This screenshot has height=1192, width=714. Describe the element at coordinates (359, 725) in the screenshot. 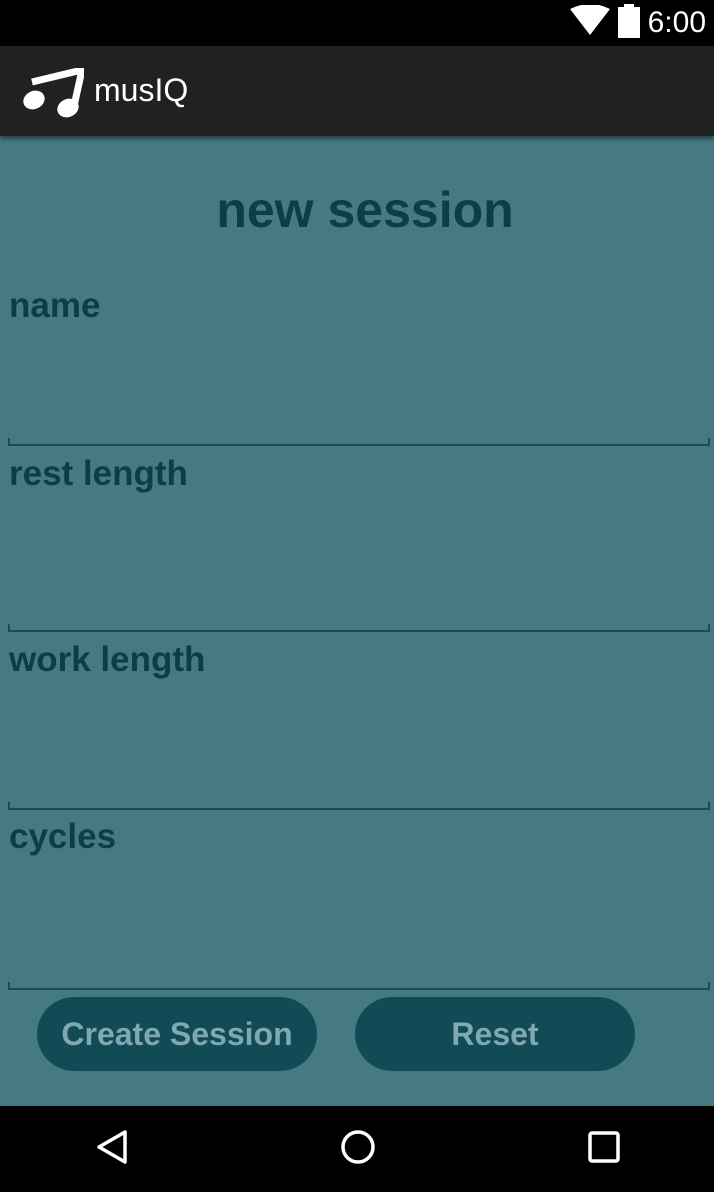

I see `work-length-field-group: work length` at that location.